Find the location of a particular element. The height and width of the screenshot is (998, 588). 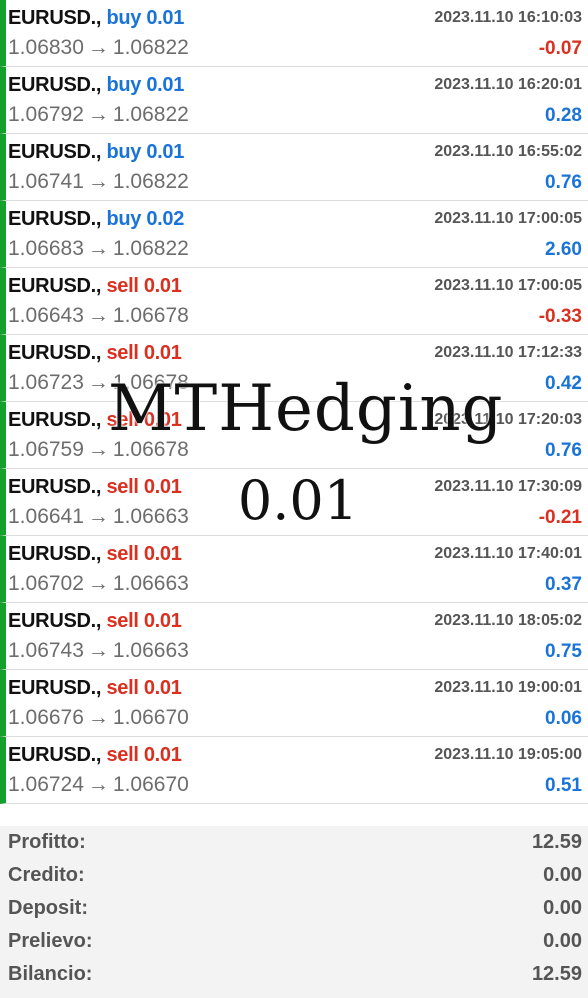

trade-prices: 1.06724 → 1.06670 is located at coordinates (98, 785).